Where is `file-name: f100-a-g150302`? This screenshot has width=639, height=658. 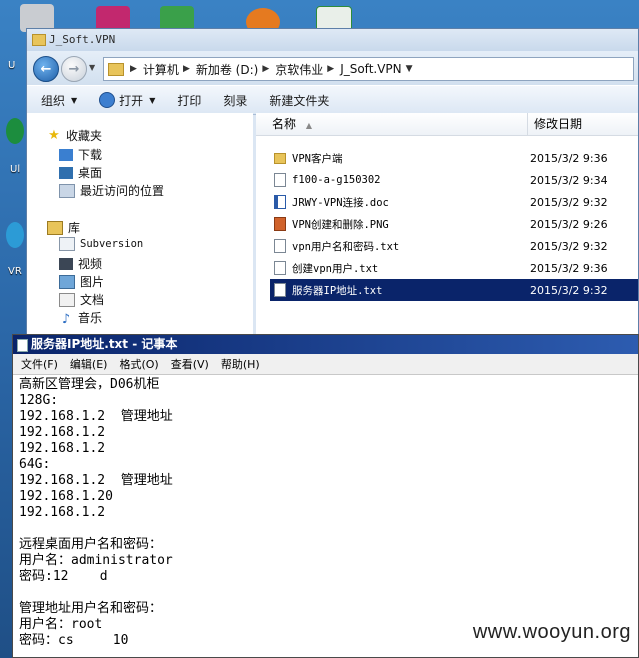 file-name: f100-a-g150302 is located at coordinates (336, 180).